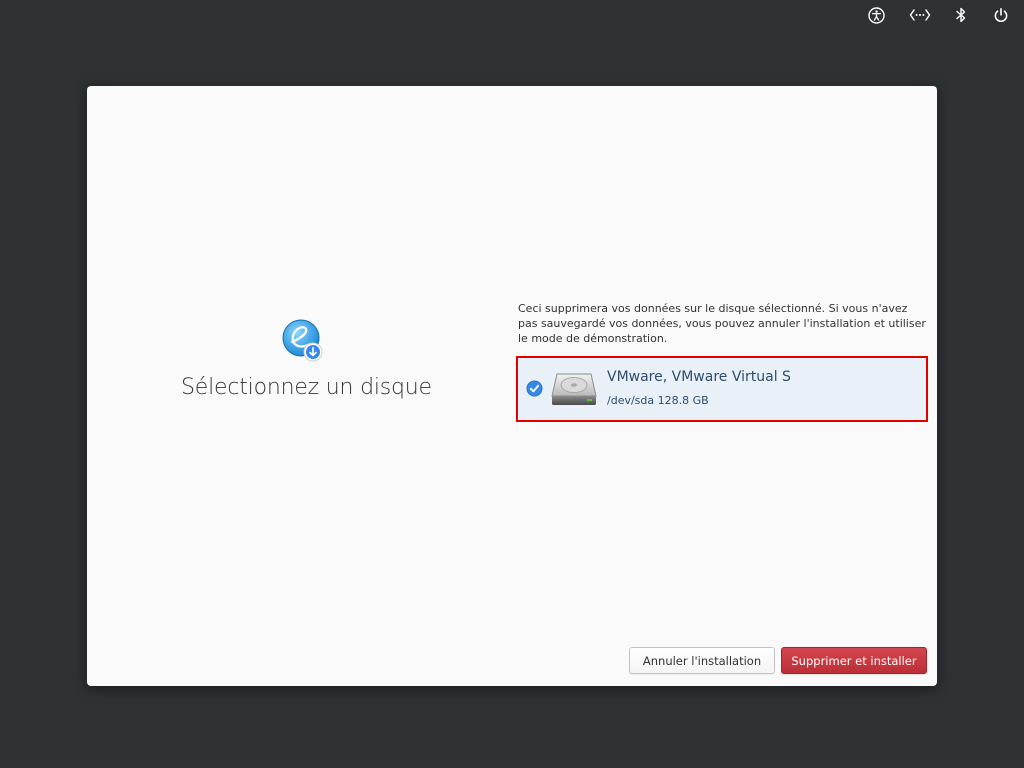  I want to click on bluetooth-icon, so click(961, 15).